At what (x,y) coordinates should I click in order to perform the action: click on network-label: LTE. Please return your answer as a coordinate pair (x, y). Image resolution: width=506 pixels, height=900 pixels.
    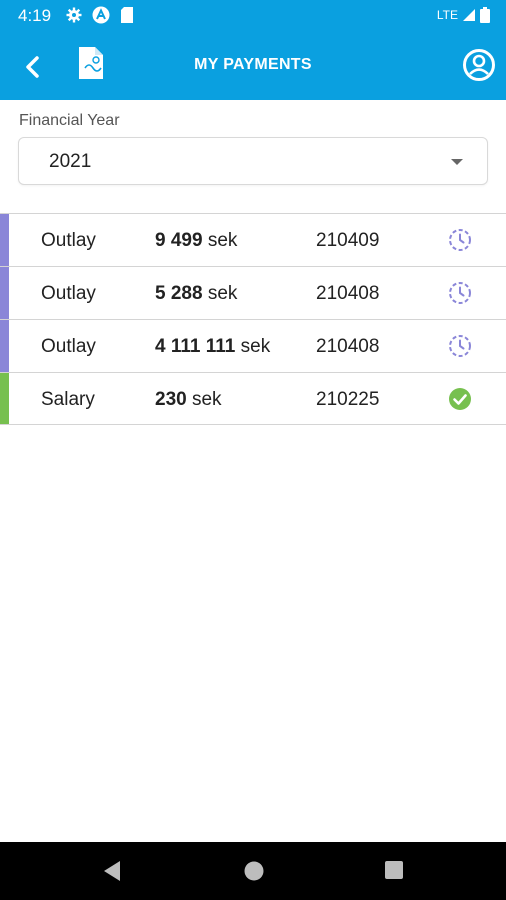
    Looking at the image, I should click on (447, 15).